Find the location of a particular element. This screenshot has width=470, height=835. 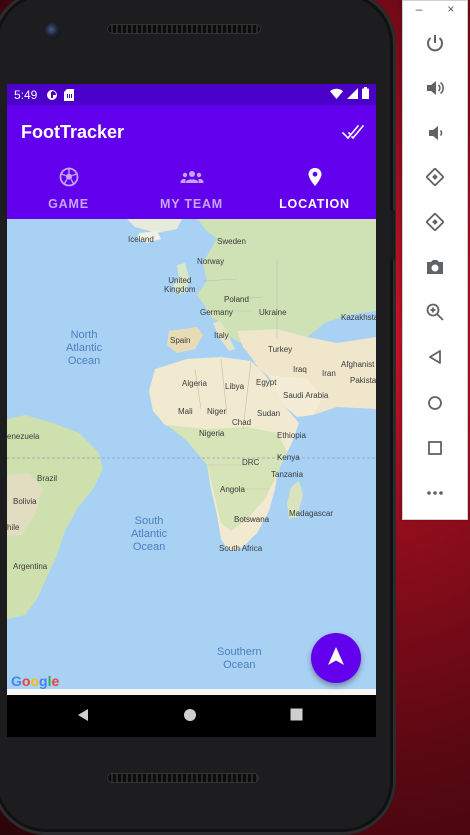

ocean-label: South Atlantic Ocean is located at coordinates (149, 534).